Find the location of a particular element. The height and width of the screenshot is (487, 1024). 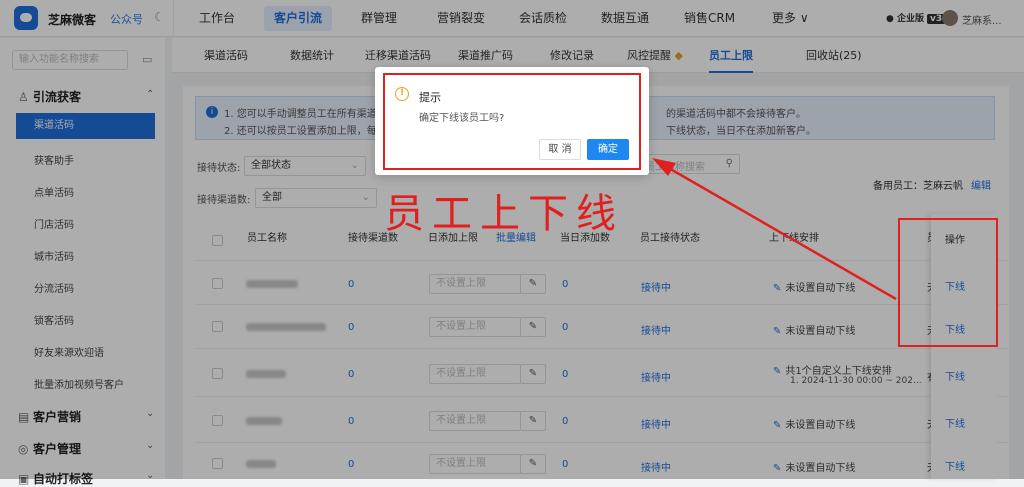

annotation-arrow is located at coordinates (774, 229).